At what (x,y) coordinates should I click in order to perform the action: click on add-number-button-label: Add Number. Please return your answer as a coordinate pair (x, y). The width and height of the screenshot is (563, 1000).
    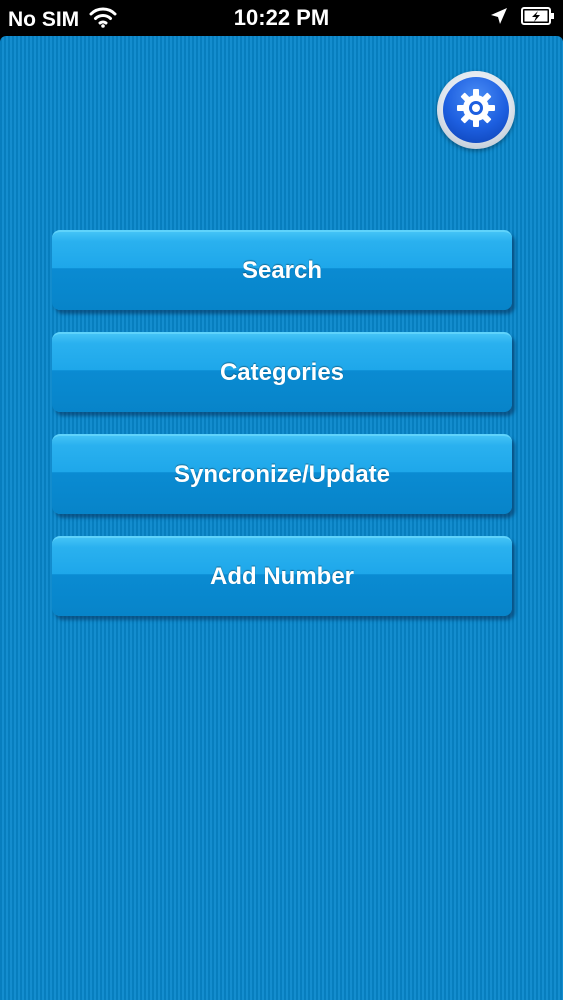
    Looking at the image, I should click on (282, 576).